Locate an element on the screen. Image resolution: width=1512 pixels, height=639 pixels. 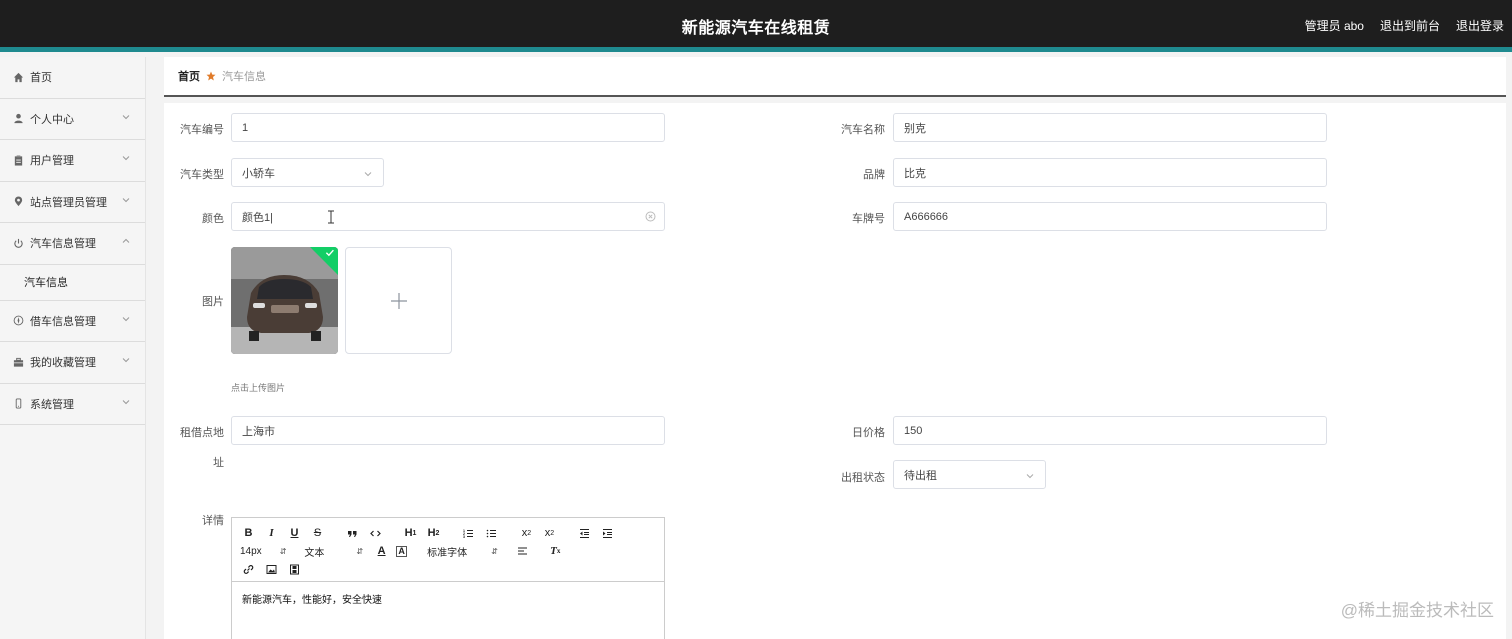
color-label: 颜色 is located at coordinates (213, 219).